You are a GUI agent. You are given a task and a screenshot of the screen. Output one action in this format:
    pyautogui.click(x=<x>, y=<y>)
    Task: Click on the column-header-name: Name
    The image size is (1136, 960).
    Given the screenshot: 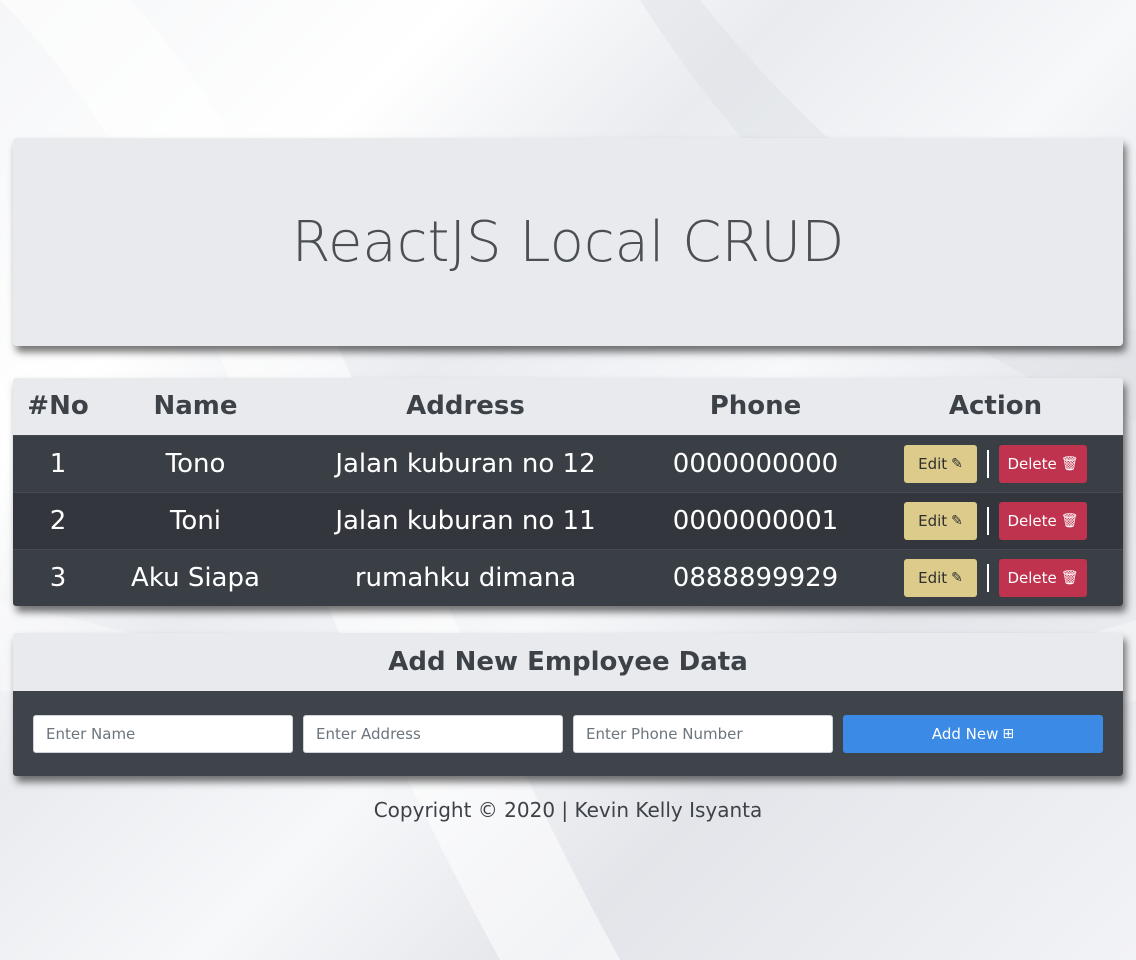 What is the action you would take?
    pyautogui.click(x=195, y=406)
    